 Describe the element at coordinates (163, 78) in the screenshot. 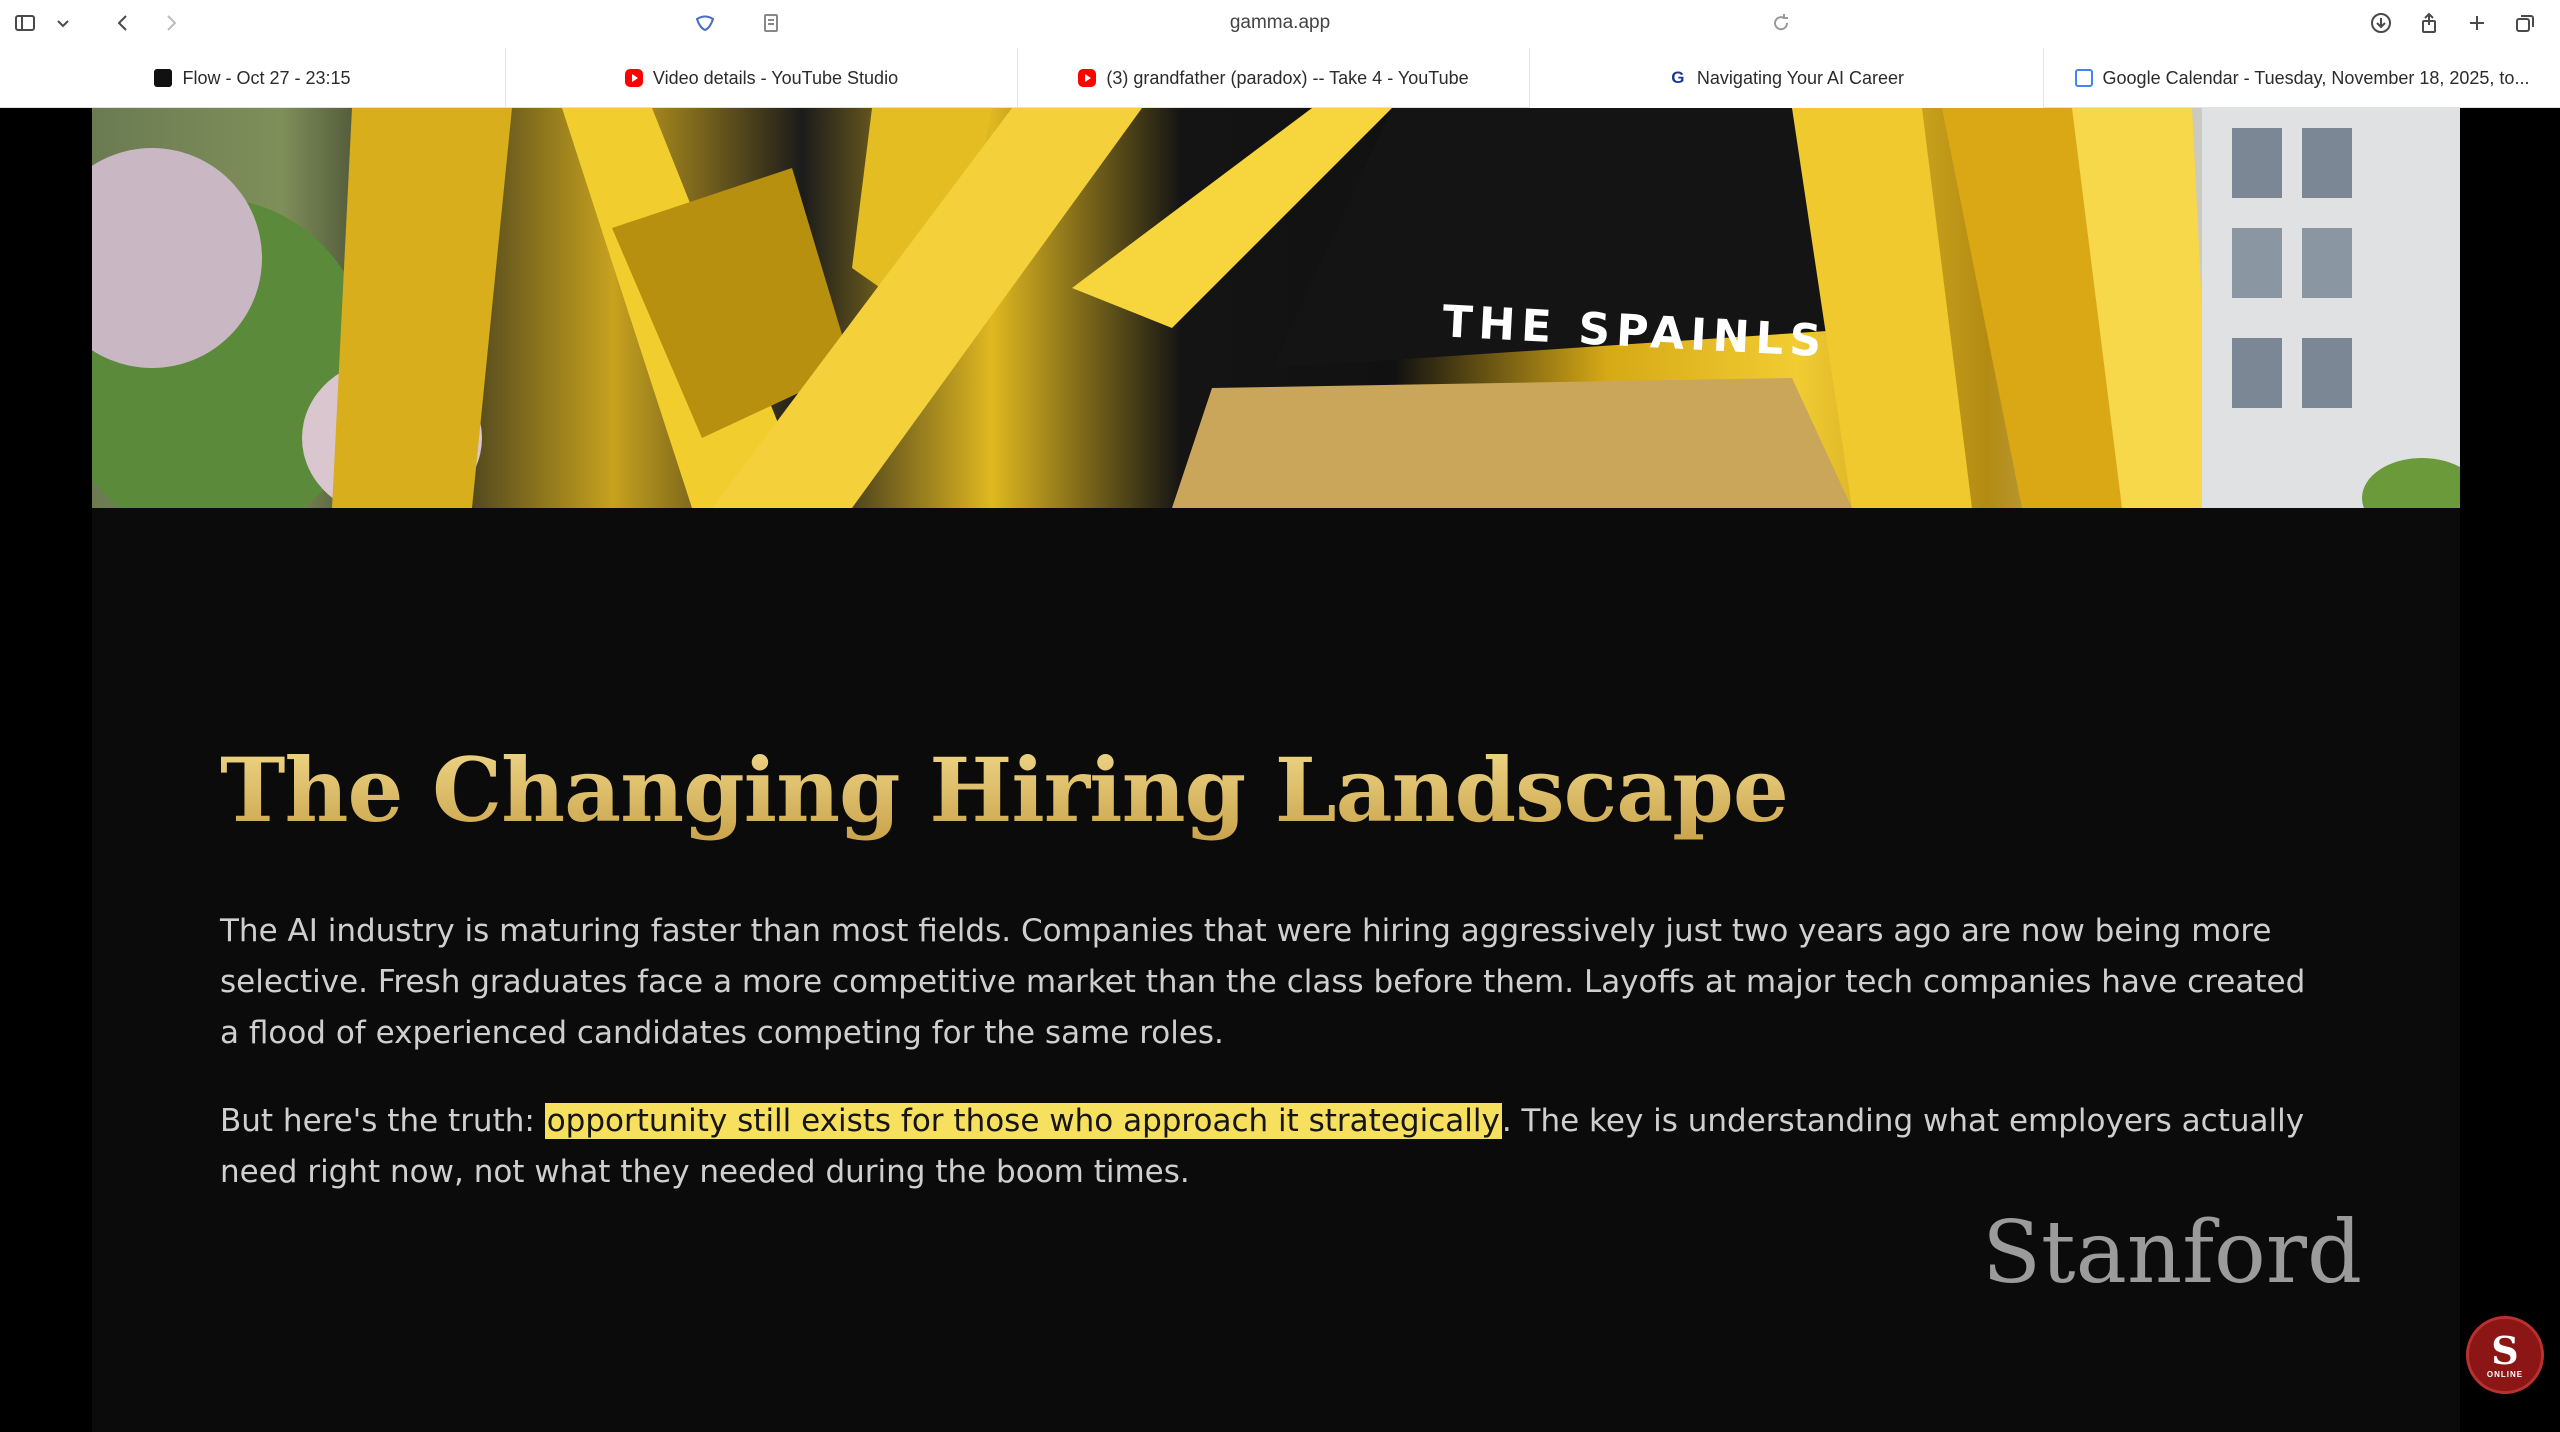

I see `flow-icon` at that location.